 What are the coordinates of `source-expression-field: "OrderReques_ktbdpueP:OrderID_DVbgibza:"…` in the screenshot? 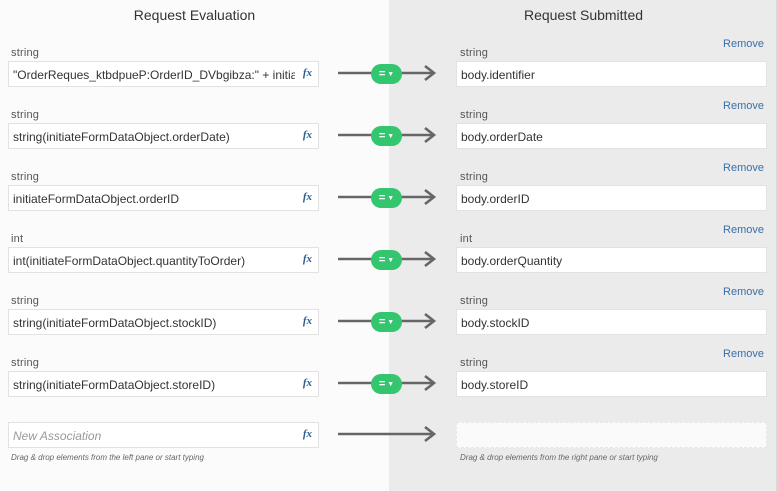 It's located at (163, 74).